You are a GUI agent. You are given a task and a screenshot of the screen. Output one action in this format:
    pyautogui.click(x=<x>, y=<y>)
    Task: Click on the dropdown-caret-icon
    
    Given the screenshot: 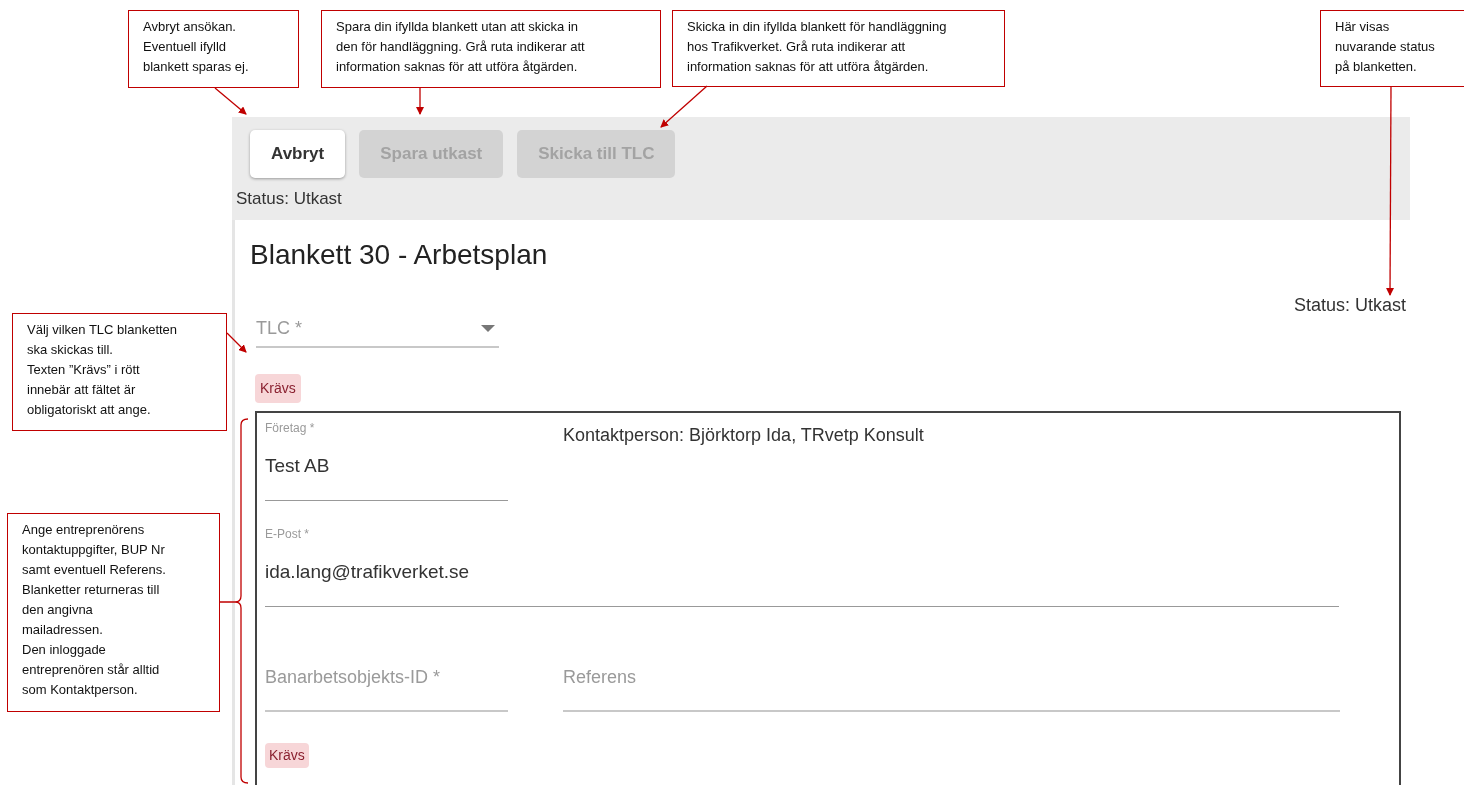 What is the action you would take?
    pyautogui.click(x=488, y=328)
    